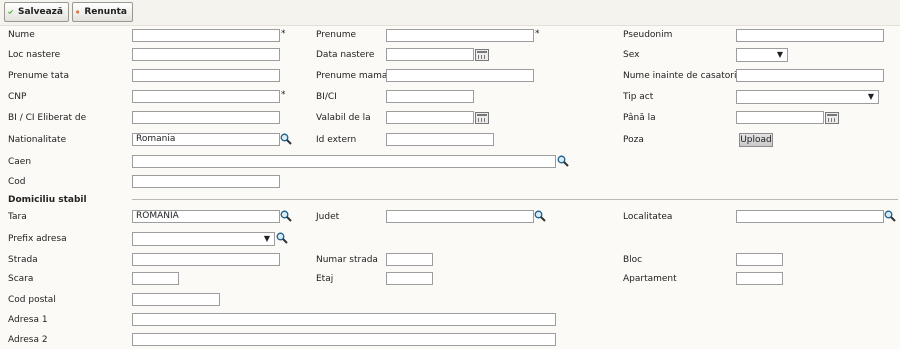 The height and width of the screenshot is (349, 900). Describe the element at coordinates (344, 161) in the screenshot. I see `caen-input` at that location.